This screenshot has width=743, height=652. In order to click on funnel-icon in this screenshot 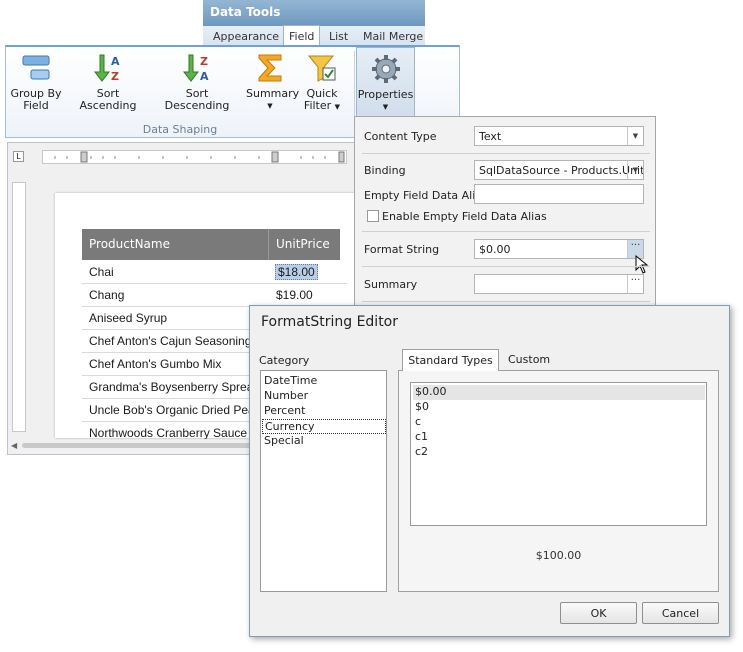, I will do `click(321, 68)`.